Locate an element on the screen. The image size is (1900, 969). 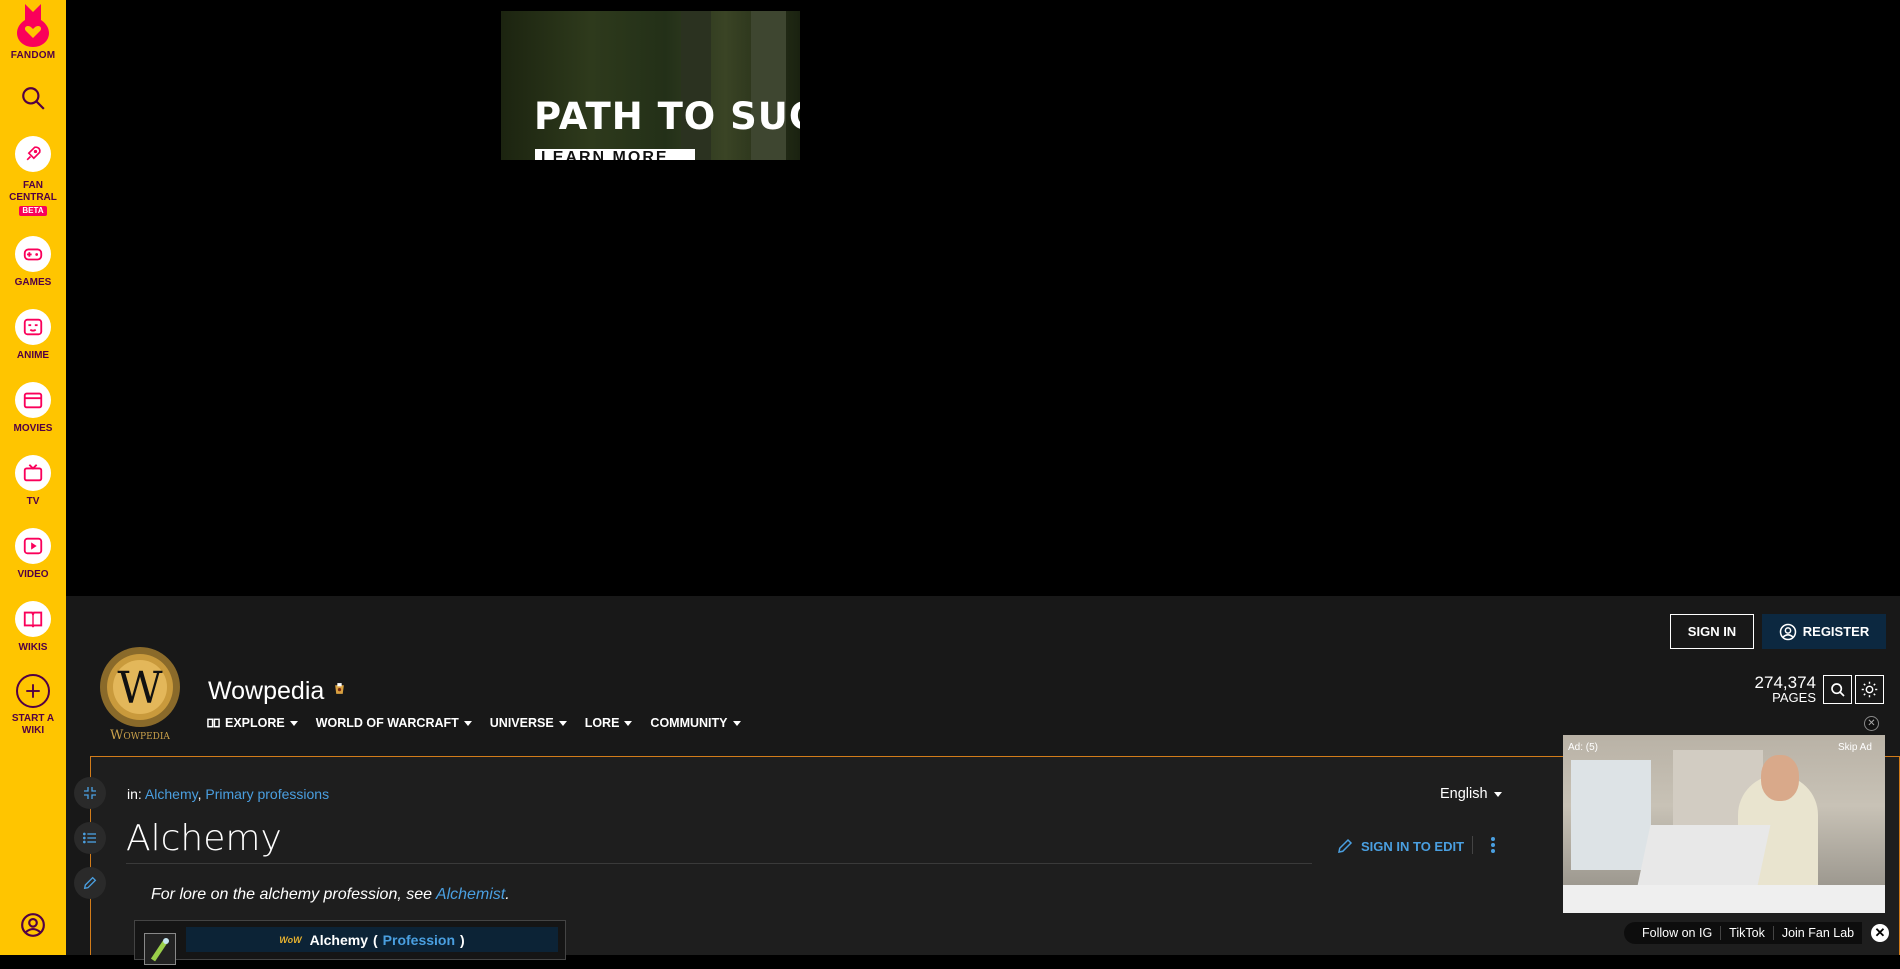
fandom-logo: FANDOM is located at coordinates (33, 31).